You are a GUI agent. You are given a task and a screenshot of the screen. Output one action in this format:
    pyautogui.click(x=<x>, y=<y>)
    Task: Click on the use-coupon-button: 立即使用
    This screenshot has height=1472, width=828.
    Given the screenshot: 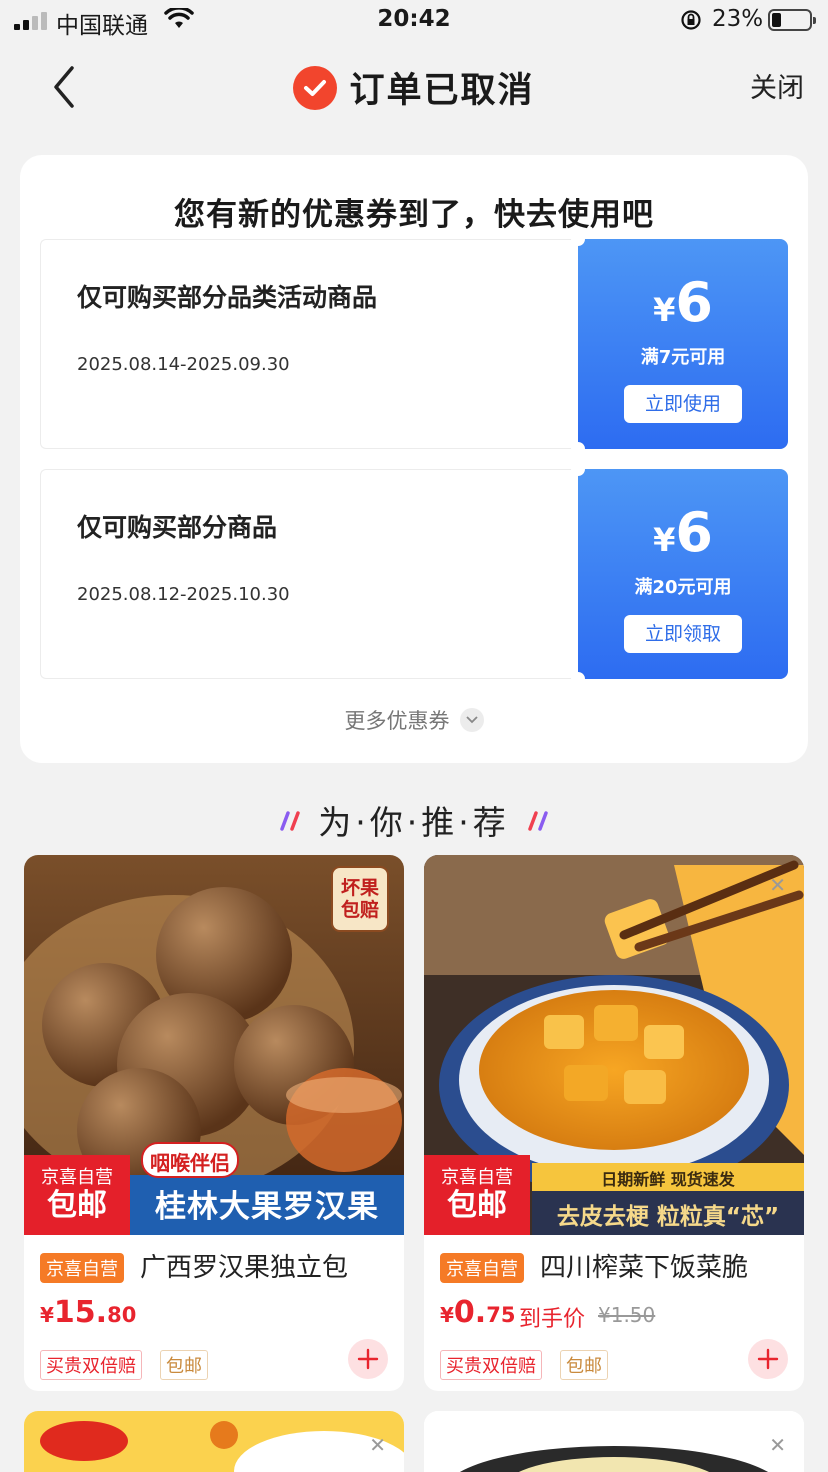 What is the action you would take?
    pyautogui.click(x=683, y=404)
    